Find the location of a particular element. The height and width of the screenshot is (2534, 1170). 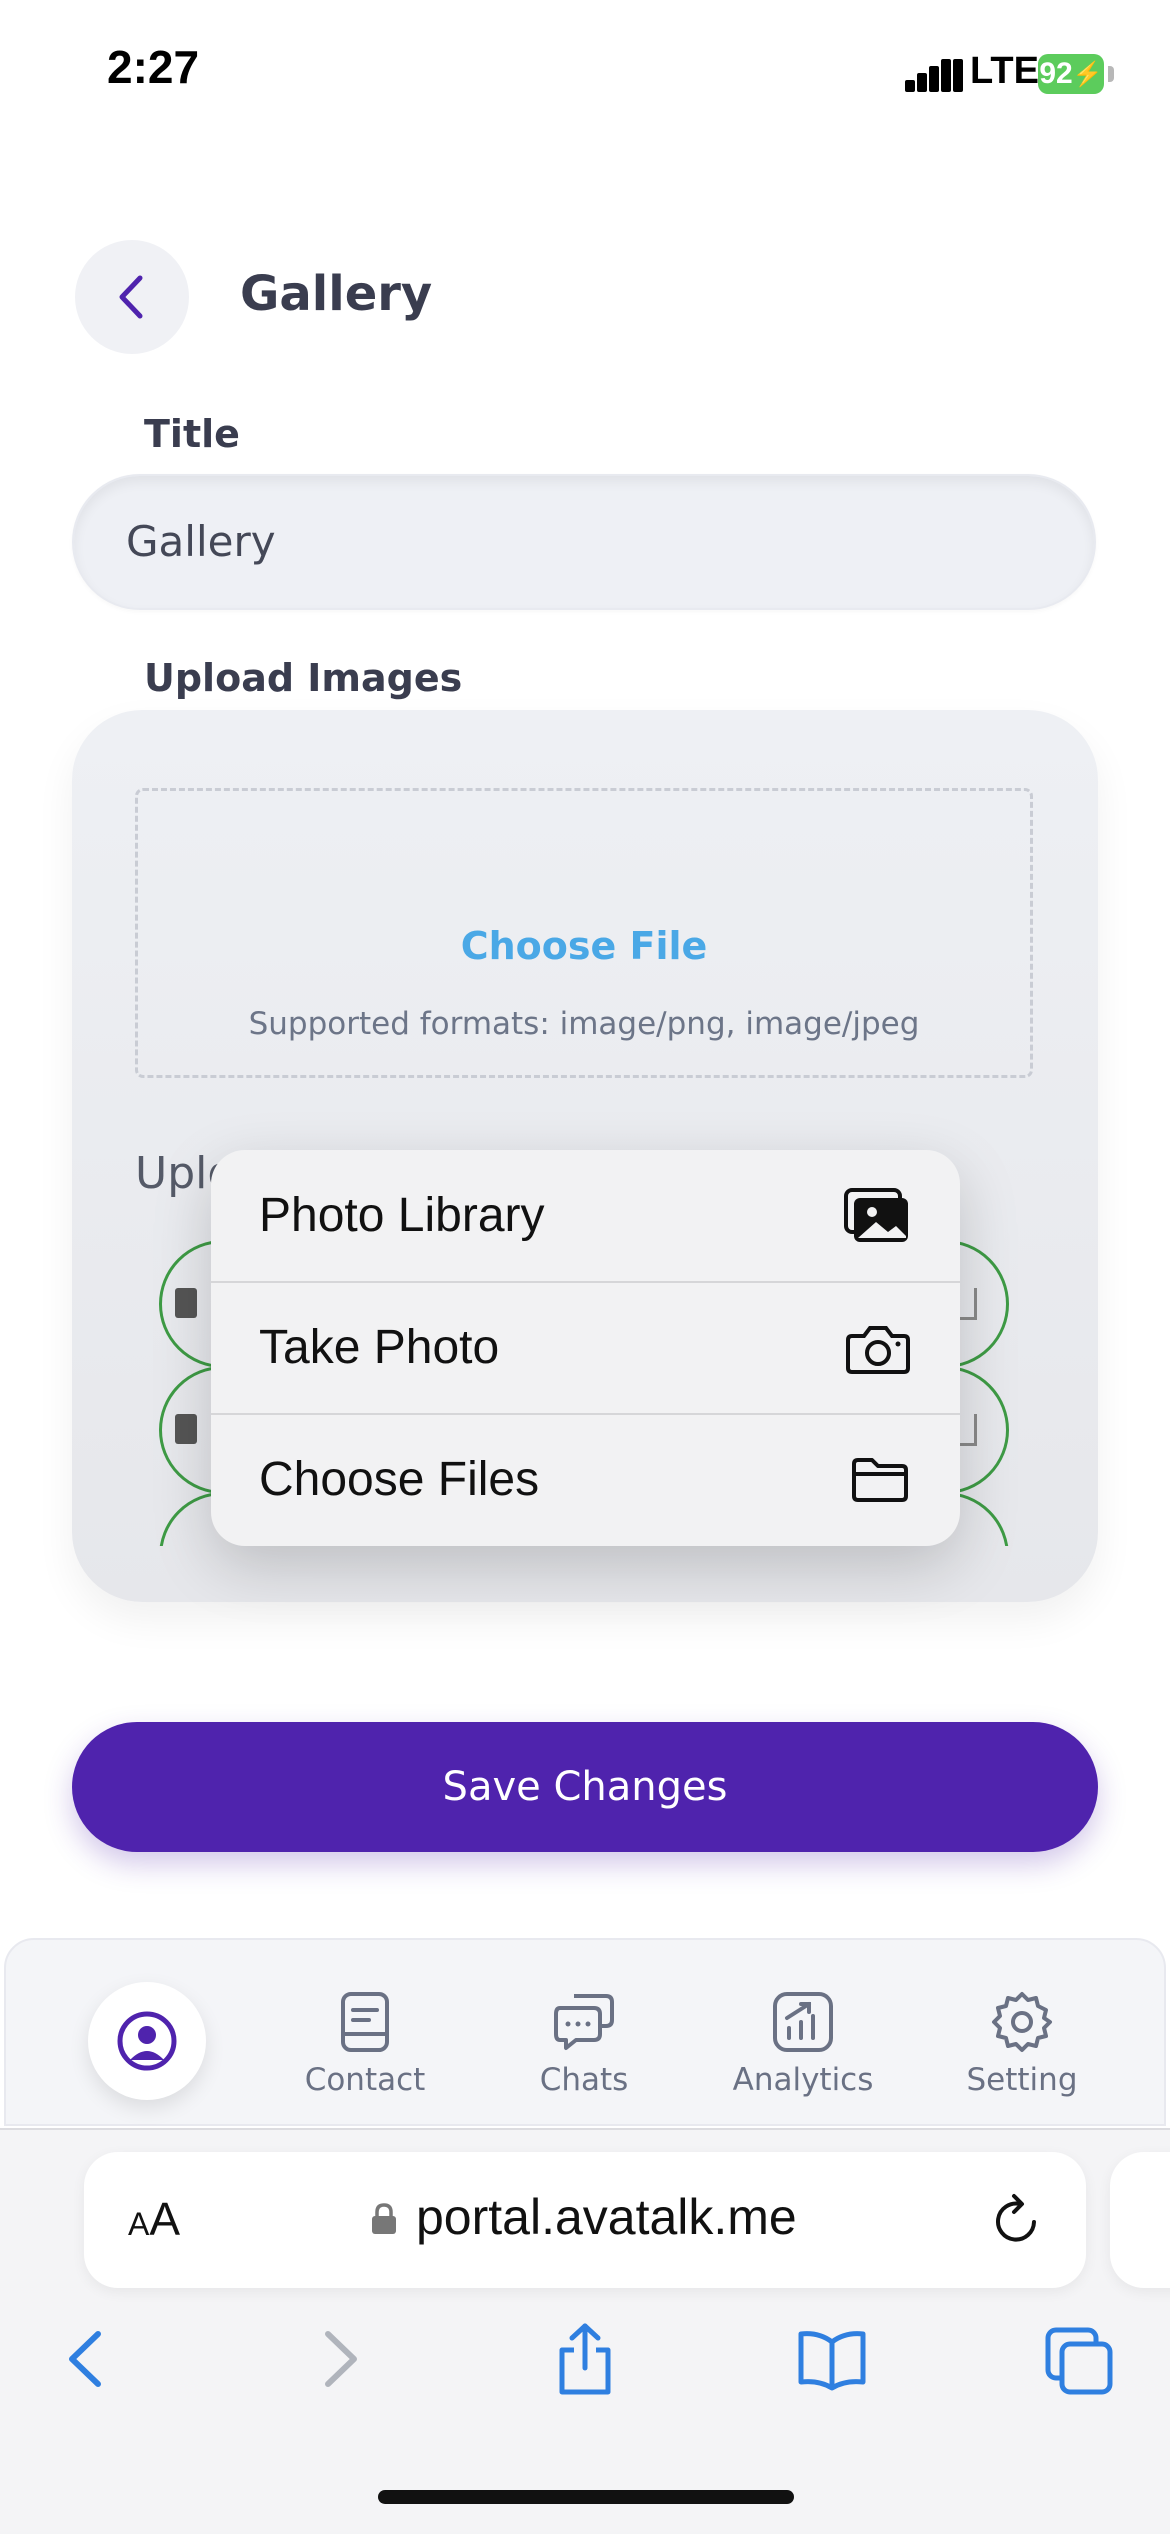

nav-item-analytics: Analytics is located at coordinates (803, 2044).